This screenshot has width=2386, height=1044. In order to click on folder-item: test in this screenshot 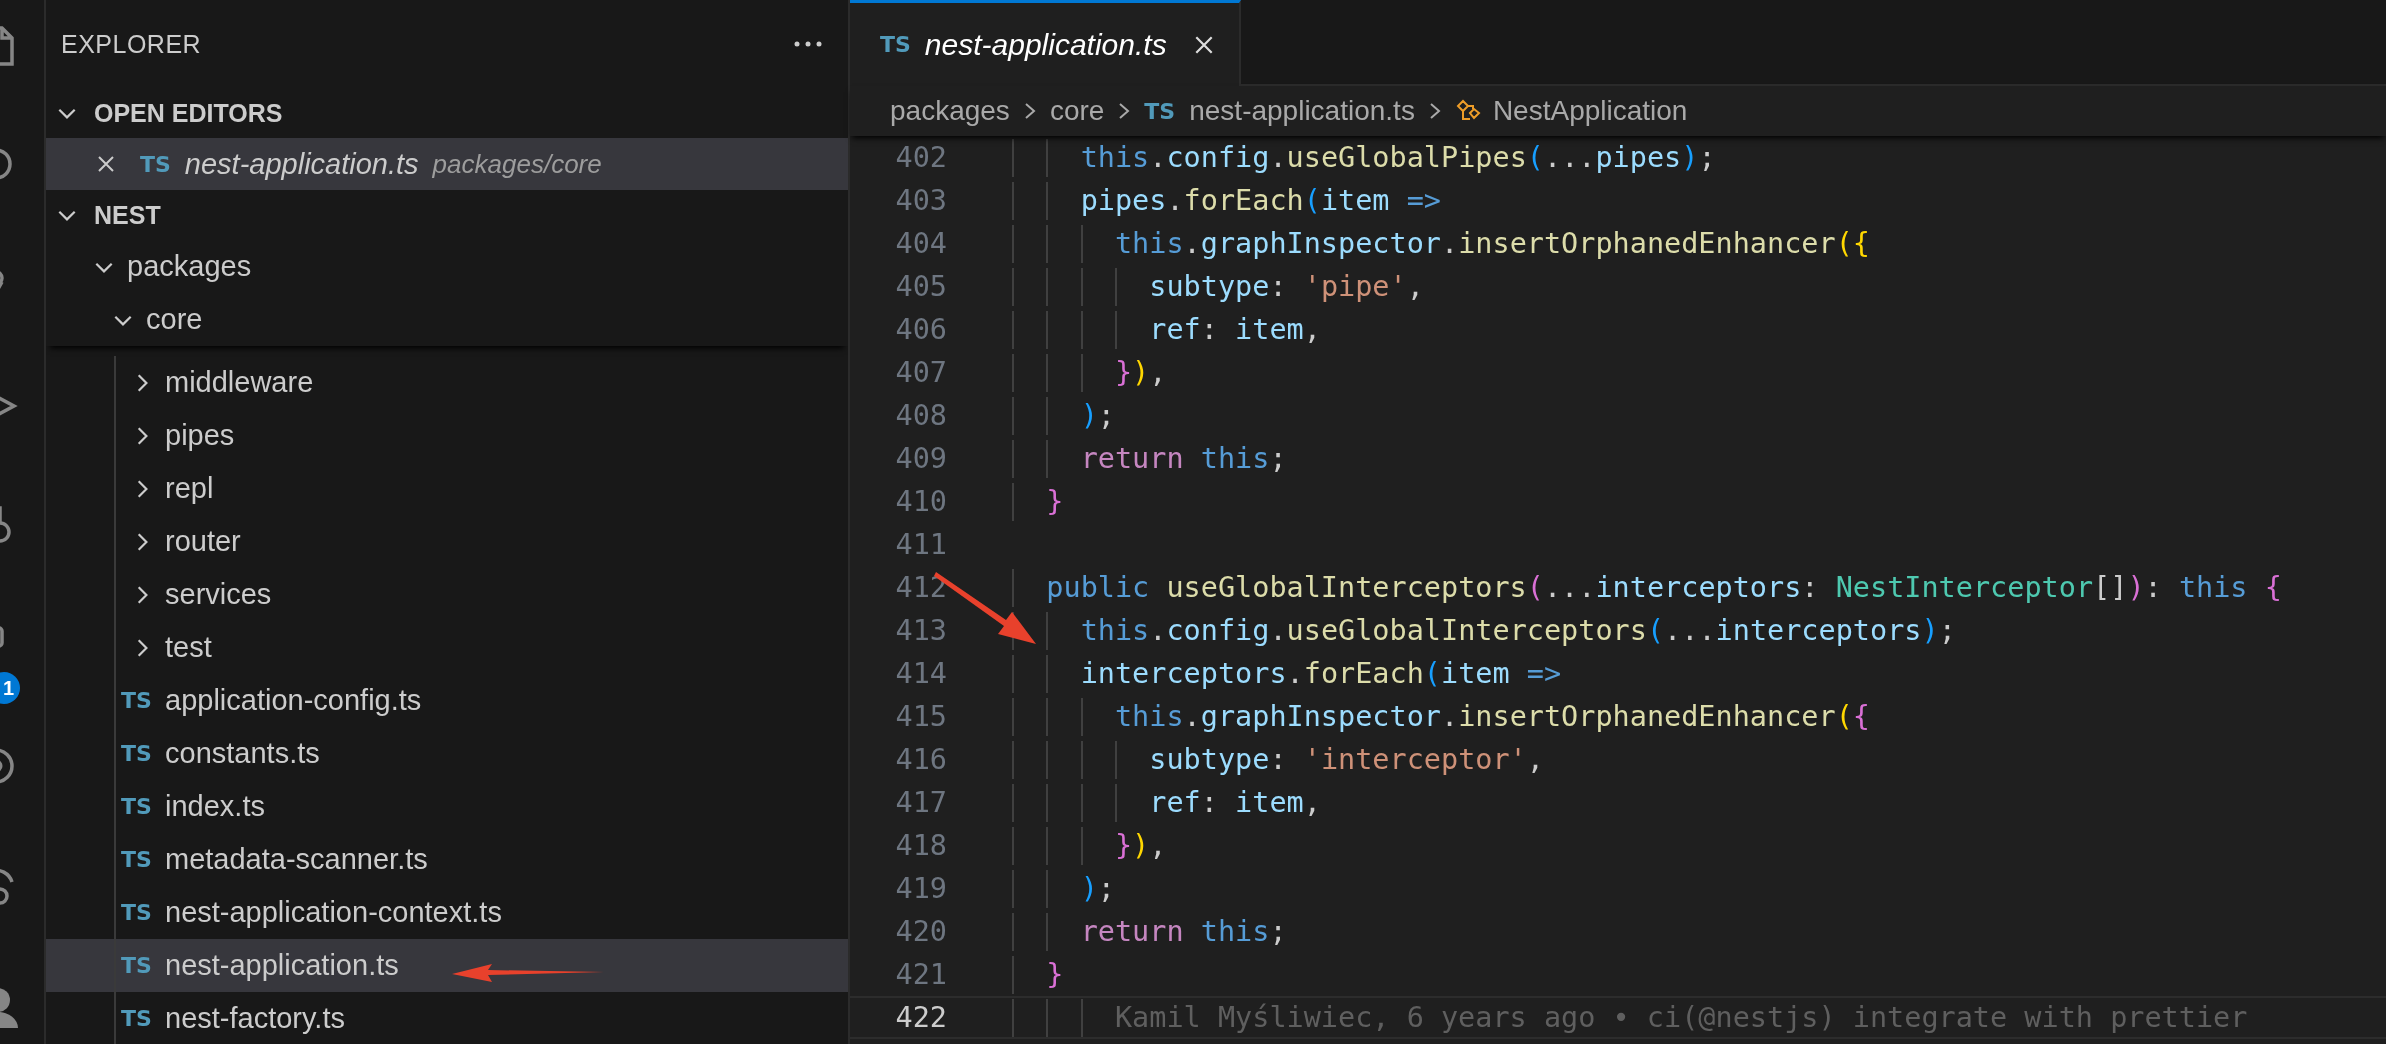, I will do `click(447, 647)`.